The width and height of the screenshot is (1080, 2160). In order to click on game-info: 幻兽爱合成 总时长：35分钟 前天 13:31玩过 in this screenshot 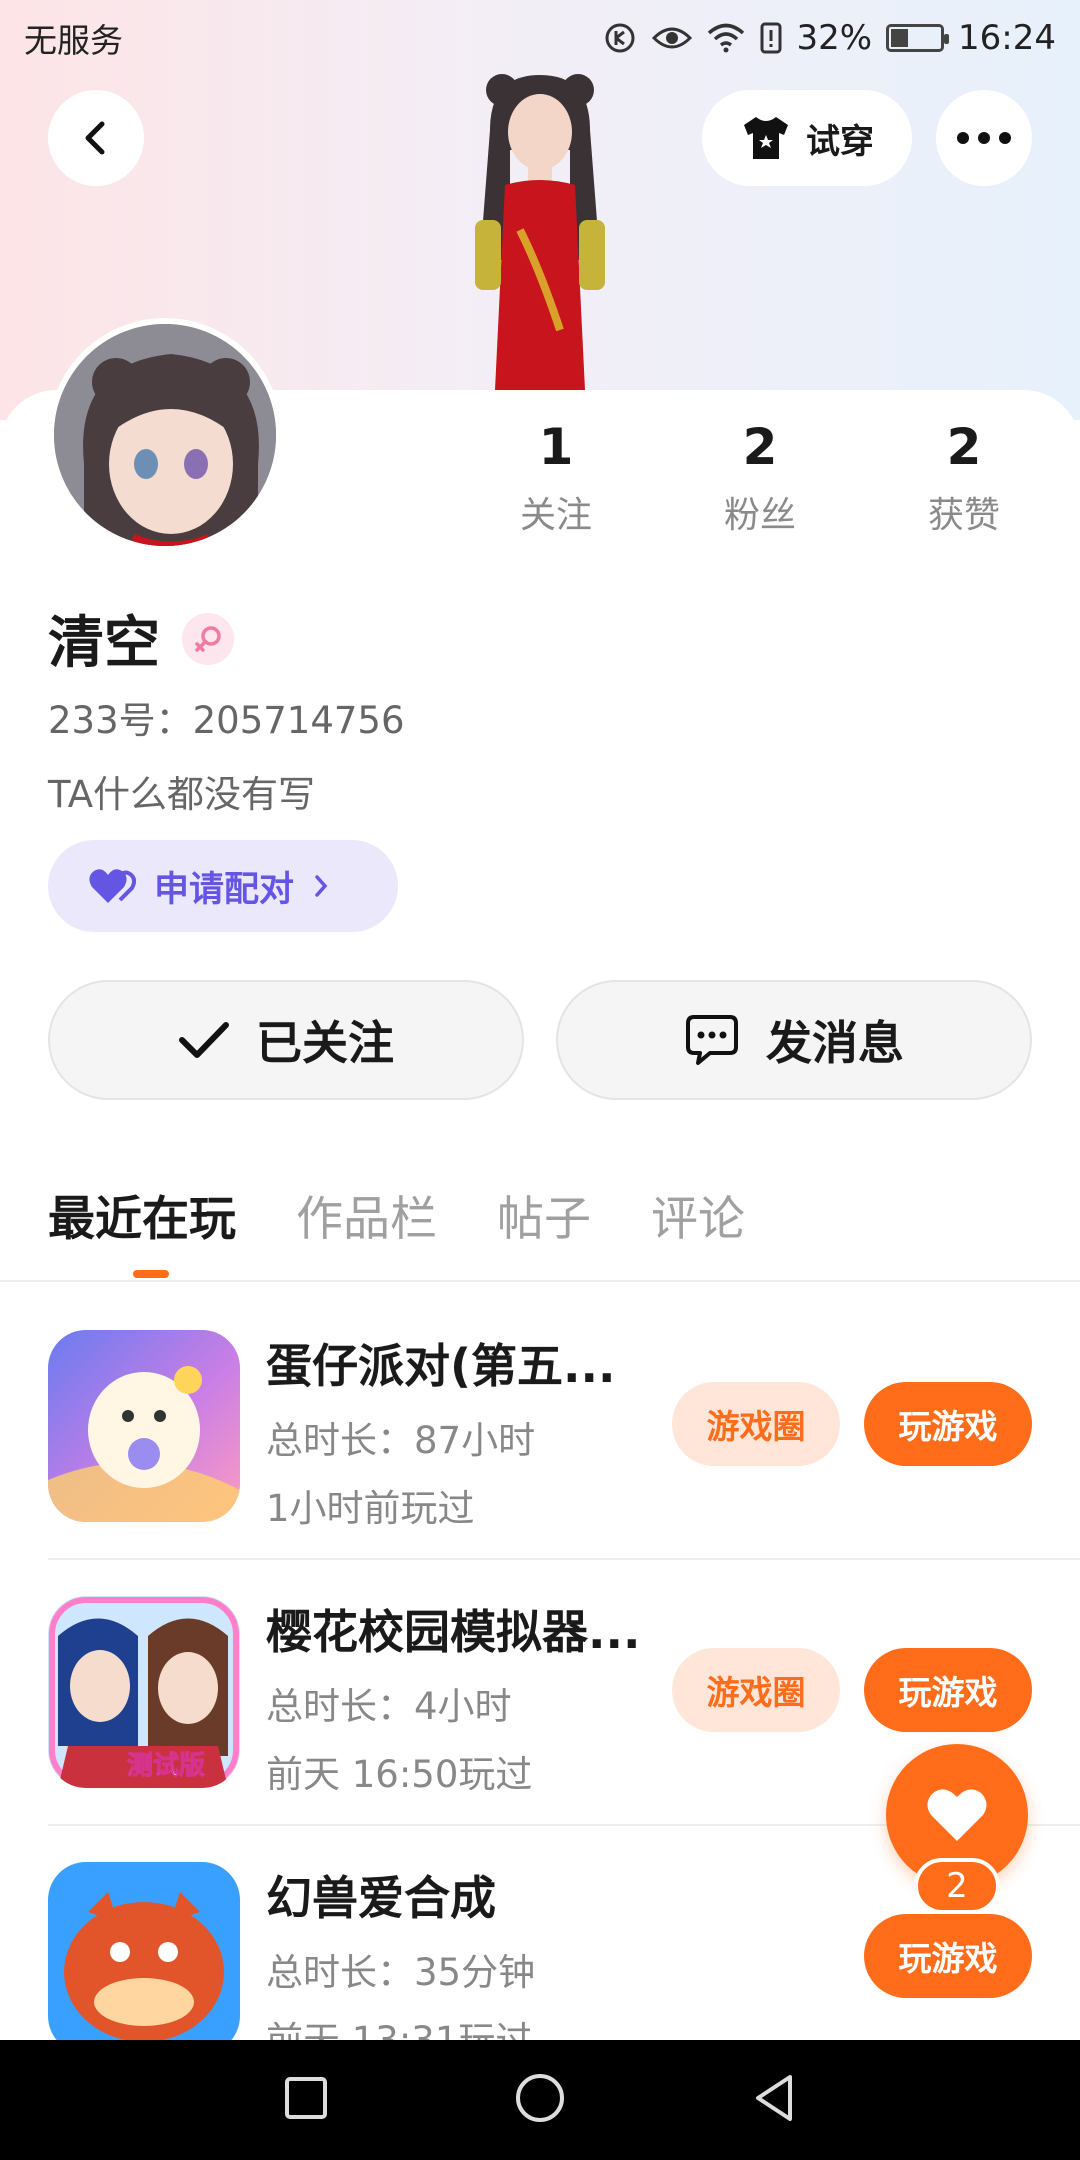, I will do `click(476, 1951)`.